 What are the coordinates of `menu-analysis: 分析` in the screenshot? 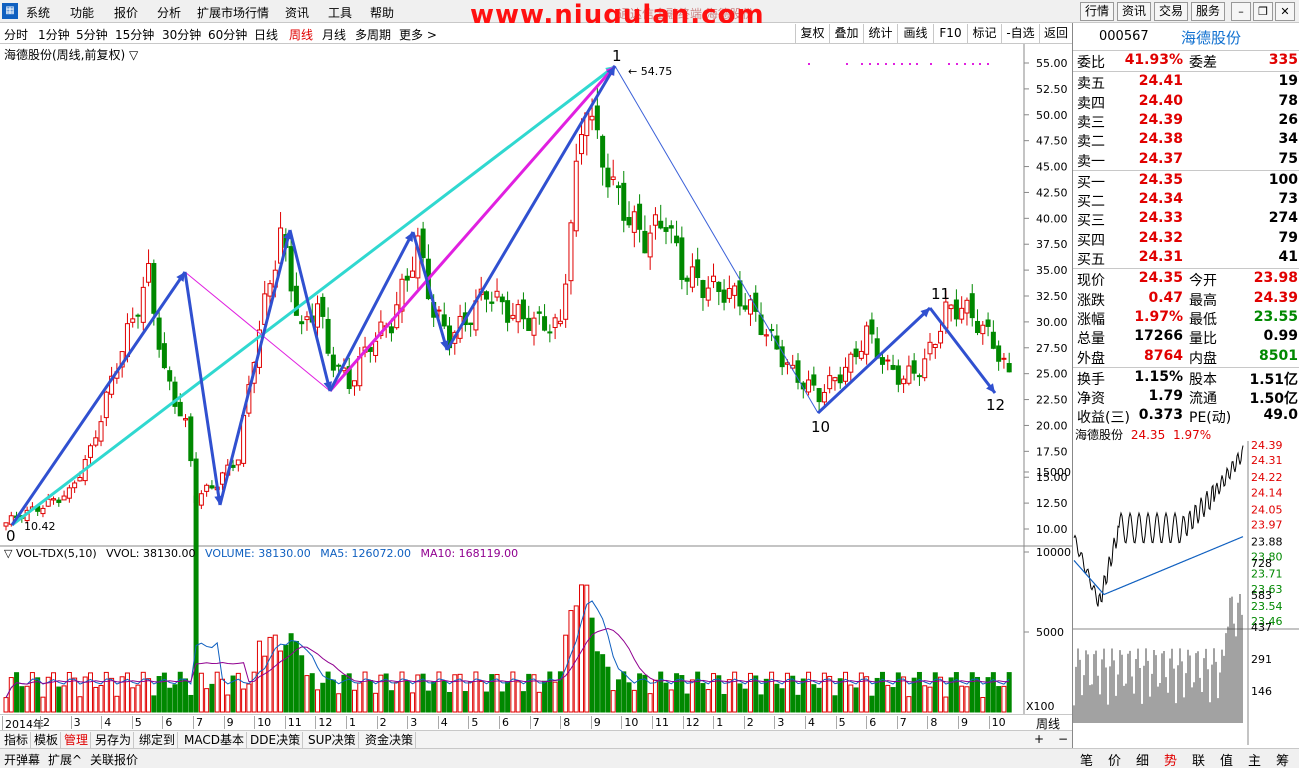 It's located at (169, 12).